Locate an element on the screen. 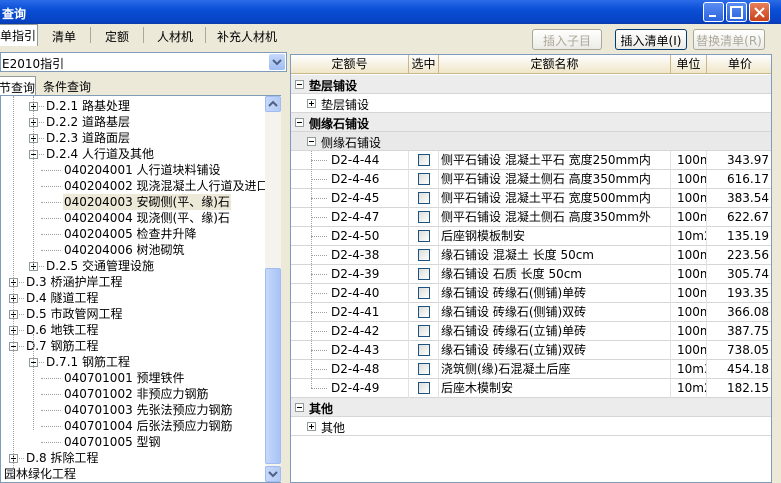  table-row: D2-4-40 缘石铺设 砖缘石(侧铺)单砖100m 193.35 is located at coordinates (531, 293).